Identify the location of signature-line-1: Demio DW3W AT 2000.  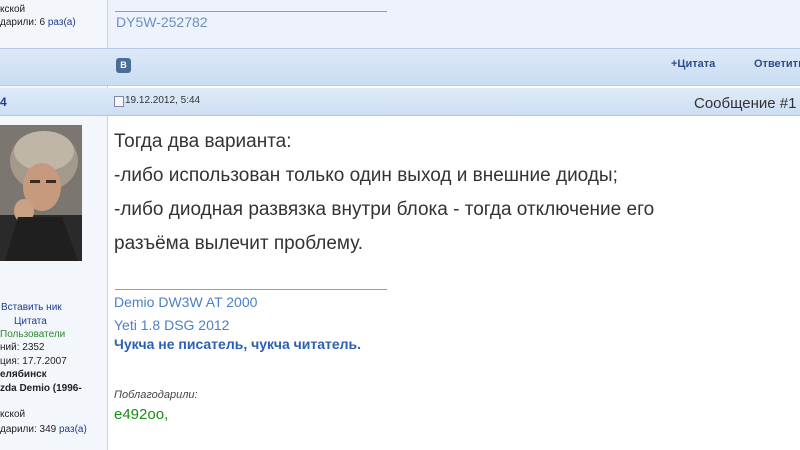
(186, 302).